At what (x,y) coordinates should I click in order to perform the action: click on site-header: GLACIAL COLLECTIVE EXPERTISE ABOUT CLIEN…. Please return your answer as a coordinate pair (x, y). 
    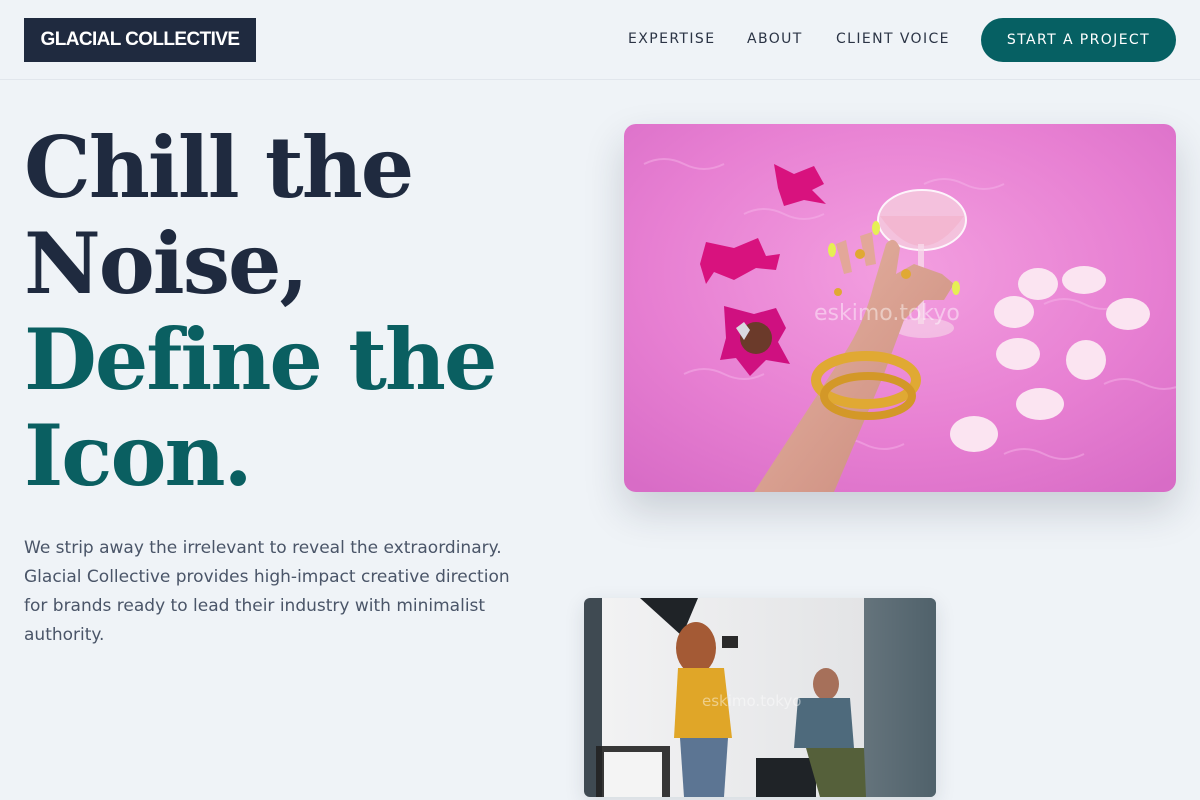
    Looking at the image, I should click on (600, 40).